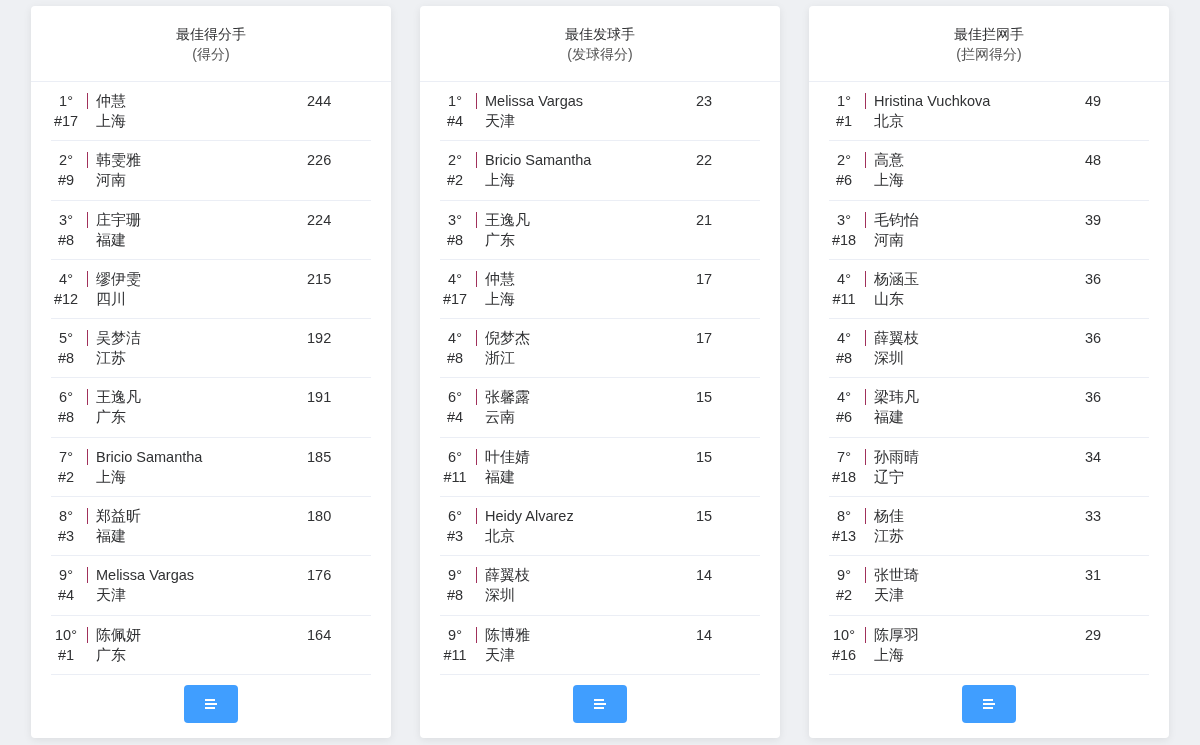 This screenshot has width=1200, height=745. I want to click on score: 180, so click(319, 517).